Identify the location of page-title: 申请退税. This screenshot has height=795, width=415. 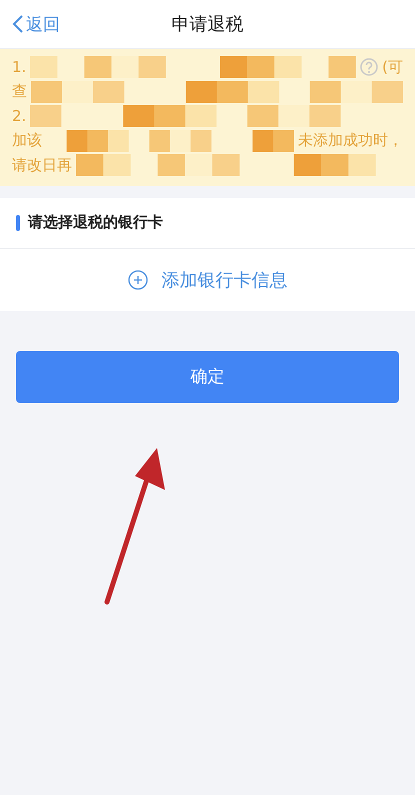
(208, 24).